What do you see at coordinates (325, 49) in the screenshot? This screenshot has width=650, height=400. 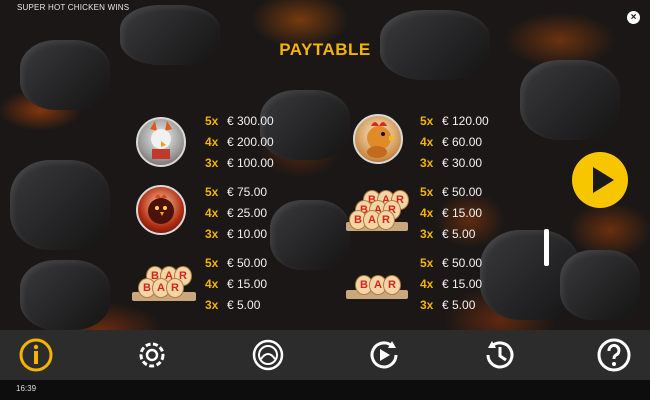 I see `paytable-heading: PAYTABLE` at bounding box center [325, 49].